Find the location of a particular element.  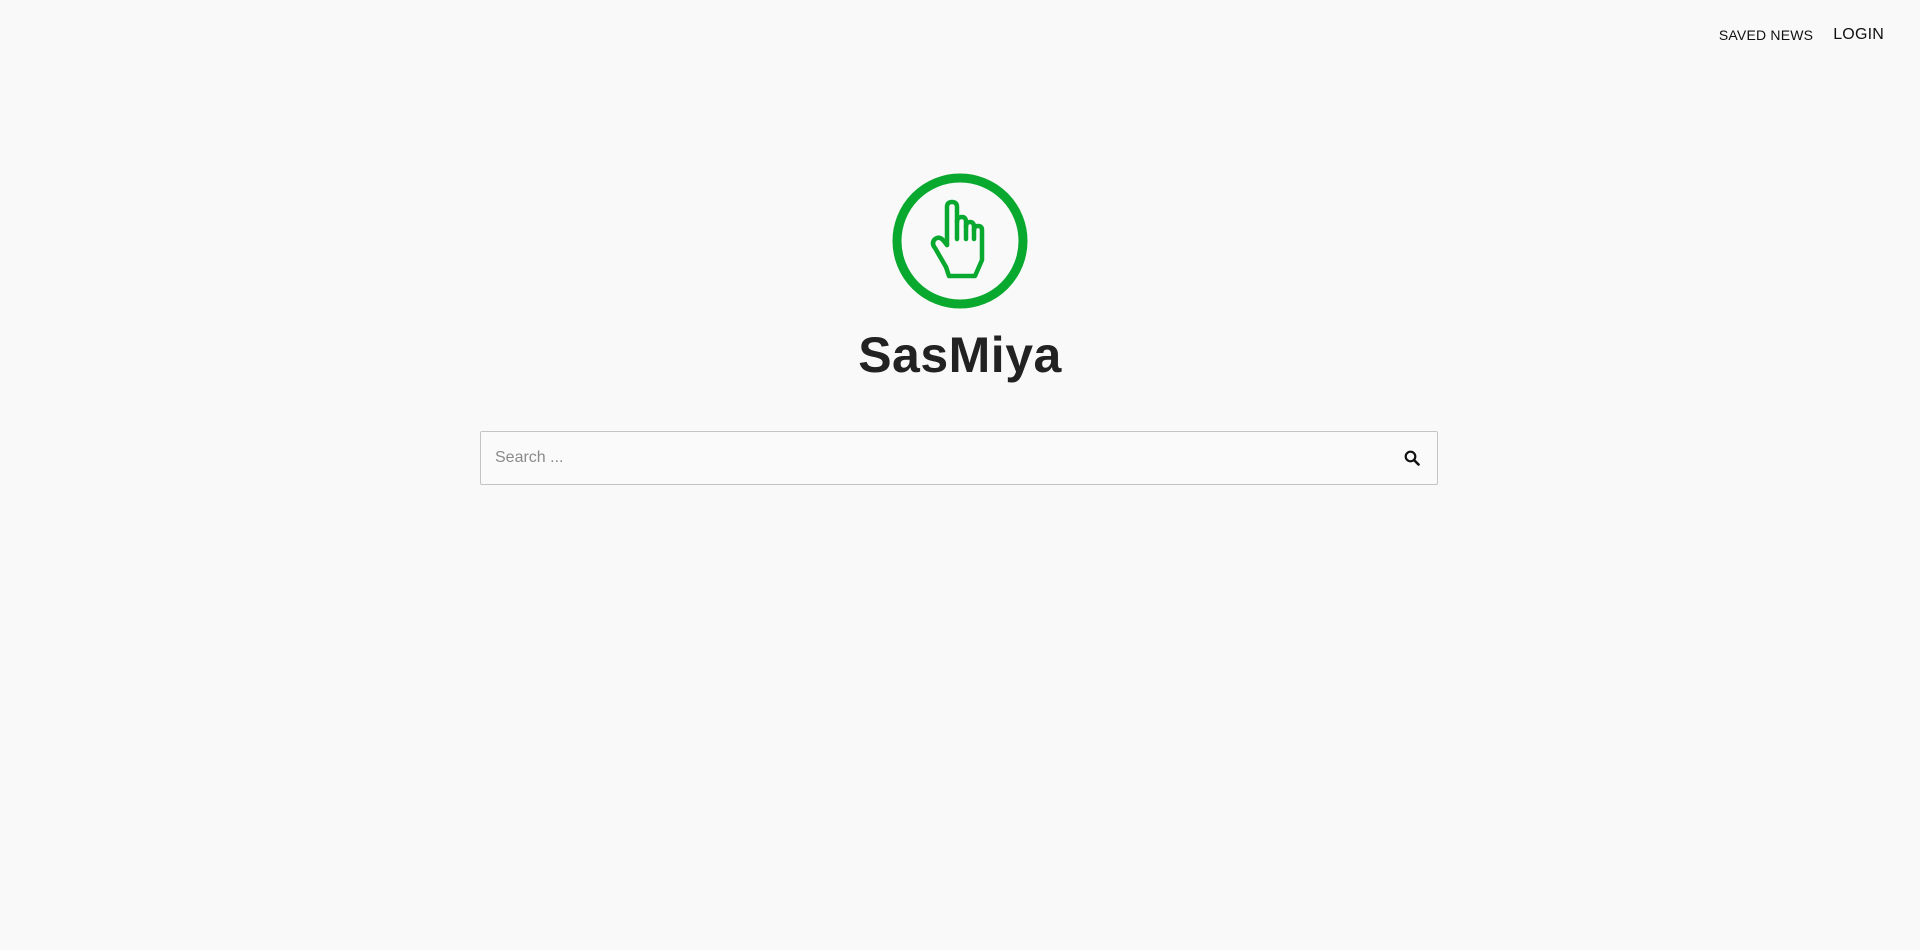

top-nav: SAVED NEWS LOGIN is located at coordinates (1801, 35).